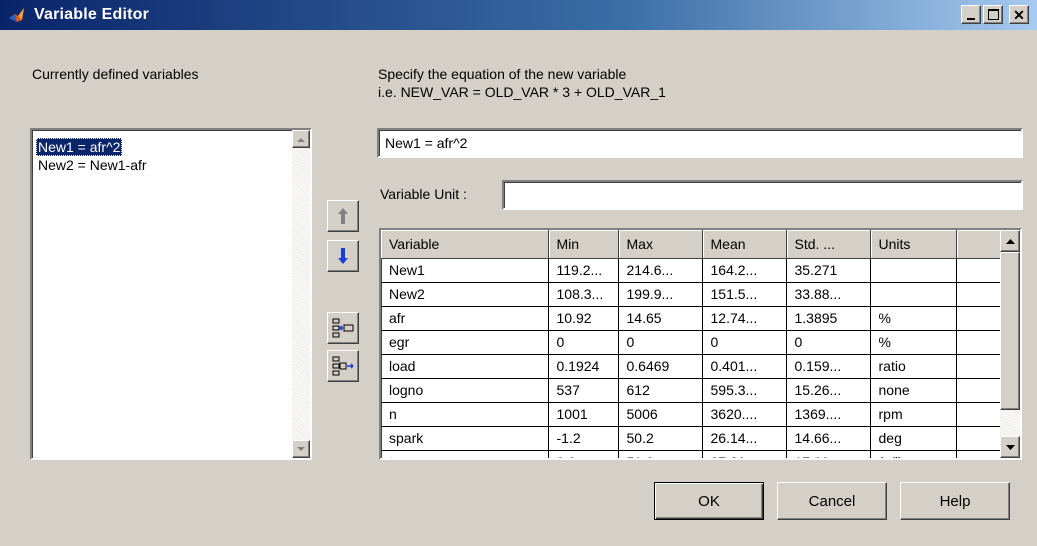  What do you see at coordinates (660, 414) in the screenshot?
I see `table-cell: 5006` at bounding box center [660, 414].